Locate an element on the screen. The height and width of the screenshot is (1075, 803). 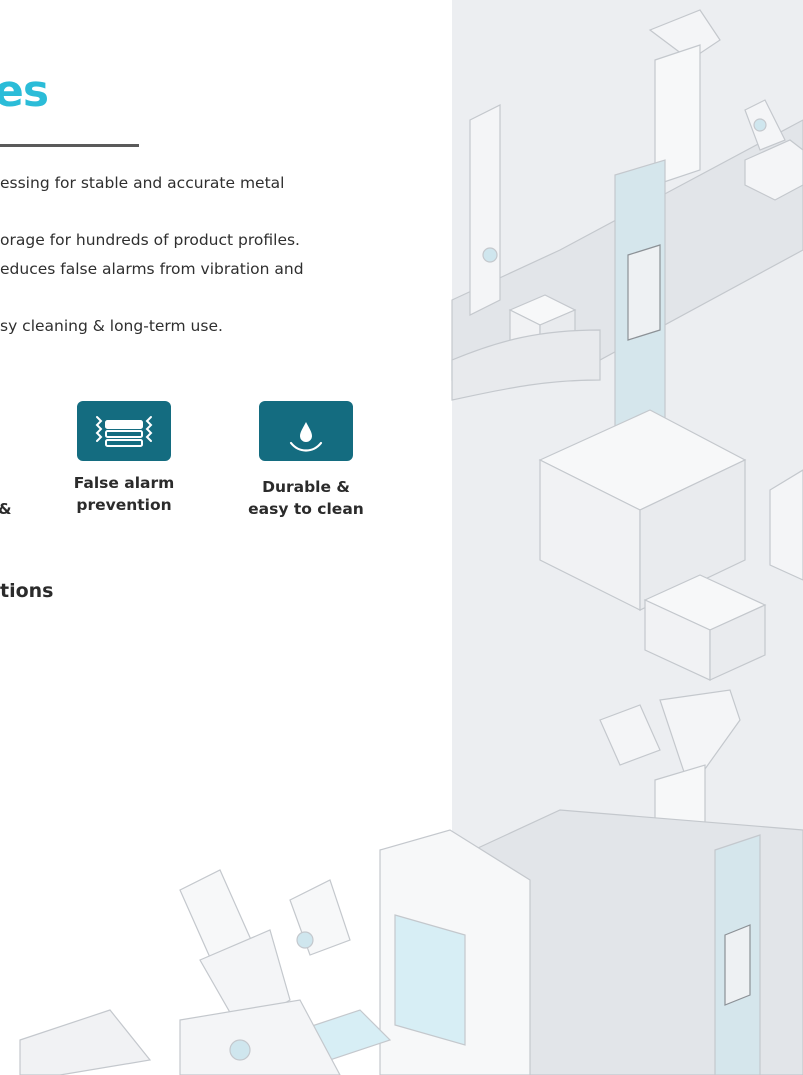
feature-text-2: orage for hundreds of product profiles. is located at coordinates (150, 240).